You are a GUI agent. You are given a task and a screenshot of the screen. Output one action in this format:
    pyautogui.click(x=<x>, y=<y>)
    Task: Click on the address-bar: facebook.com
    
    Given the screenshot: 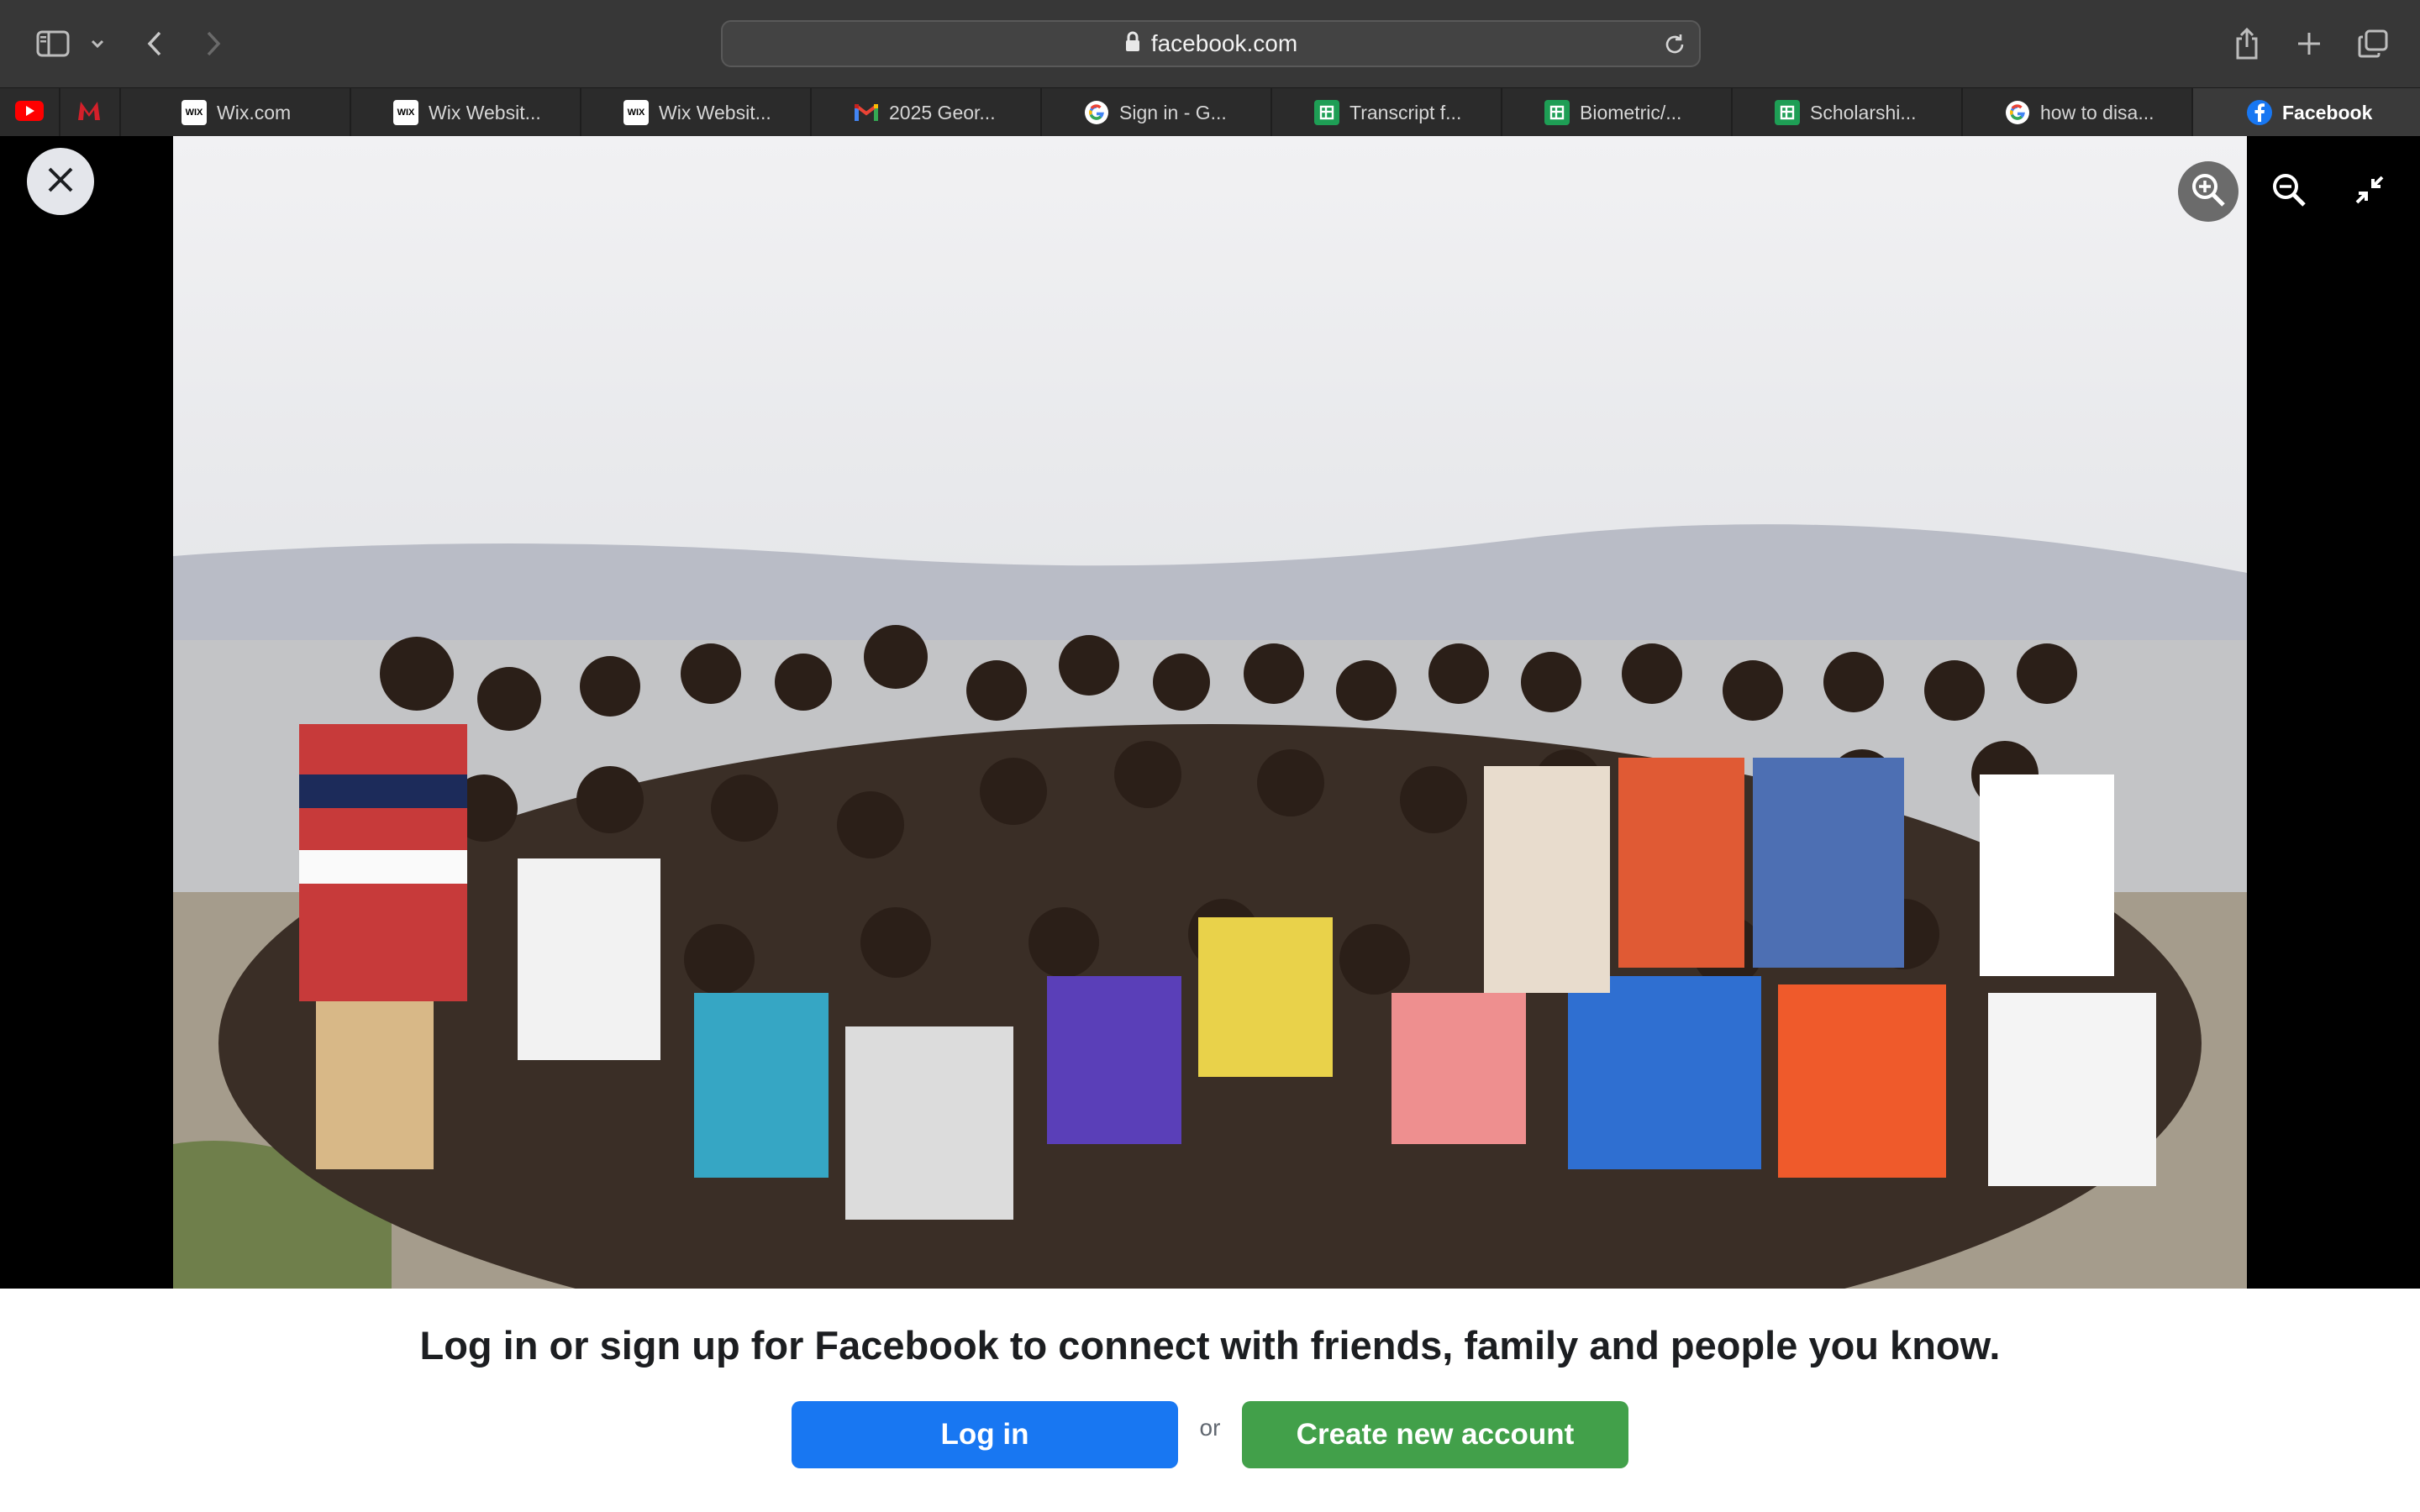 What is the action you would take?
    pyautogui.click(x=1211, y=43)
    